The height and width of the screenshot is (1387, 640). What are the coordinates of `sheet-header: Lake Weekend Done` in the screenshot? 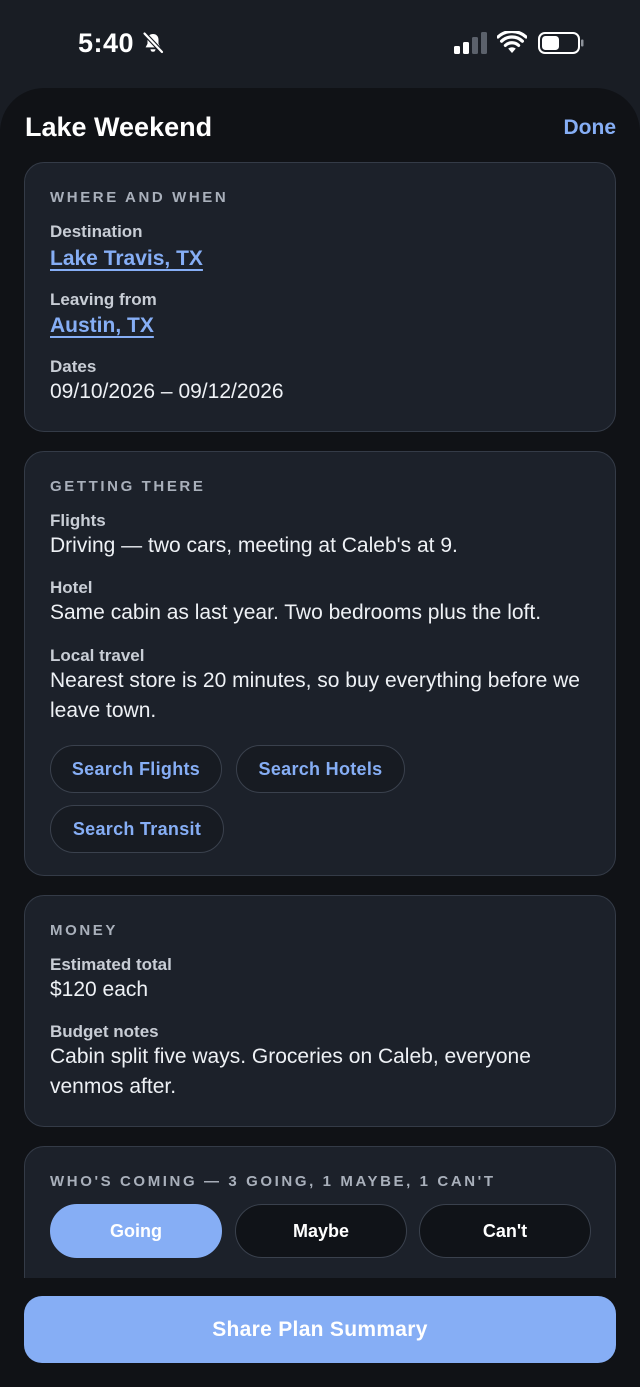 It's located at (320, 125).